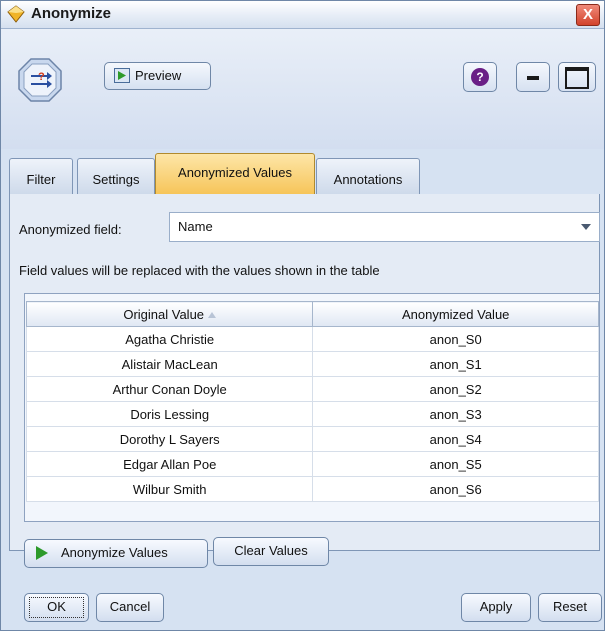  I want to click on cancel-button: Cancel, so click(130, 607).